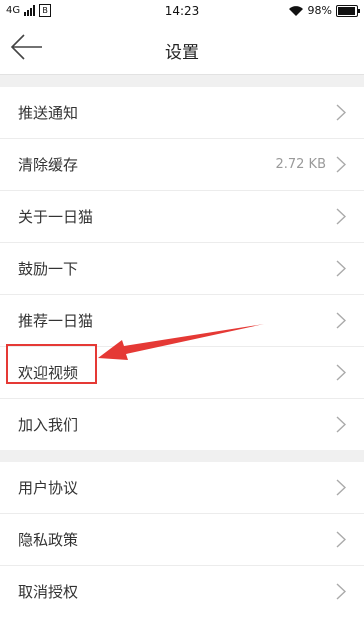 Image resolution: width=364 pixels, height=617 pixels. Describe the element at coordinates (182, 488) in the screenshot. I see `row-user-agreement: 用户协议` at that location.